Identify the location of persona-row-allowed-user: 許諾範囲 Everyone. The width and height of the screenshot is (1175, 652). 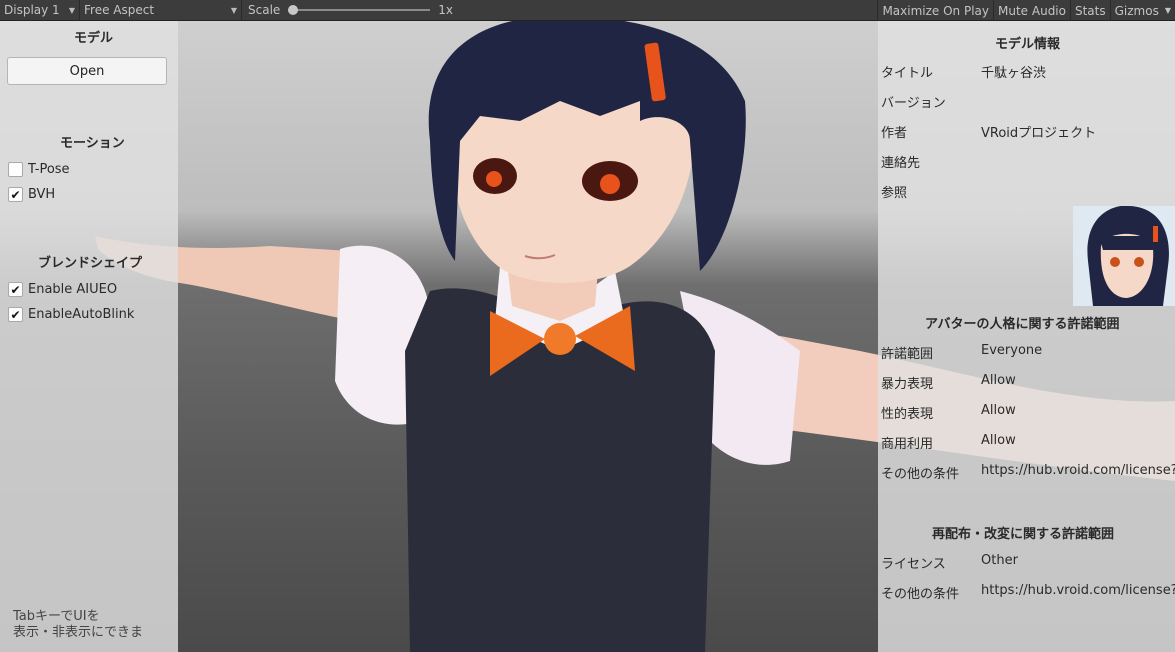
(962, 352).